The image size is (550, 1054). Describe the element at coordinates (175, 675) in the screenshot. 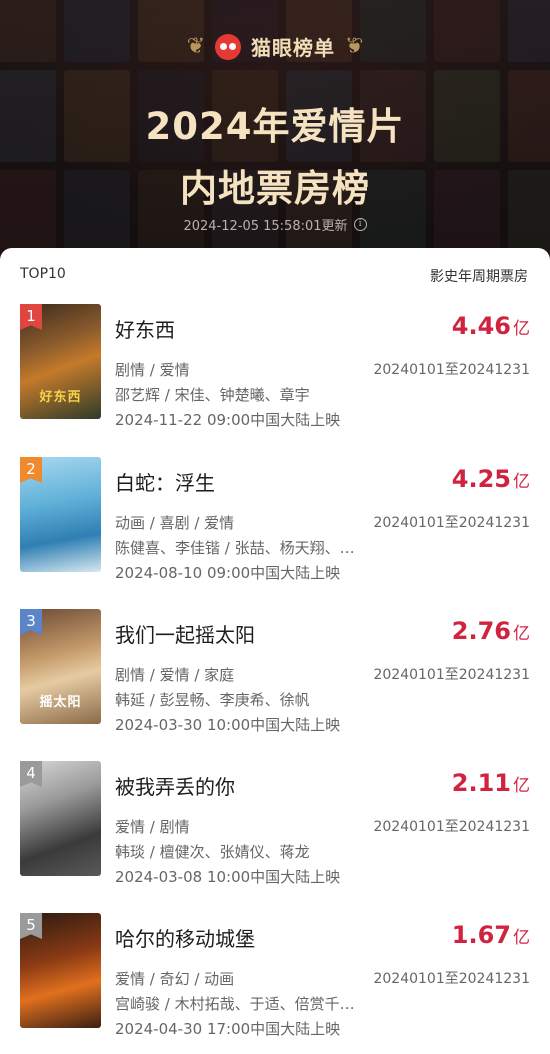

I see `movie-genre: 剧情 / 爱情 / 家庭` at that location.